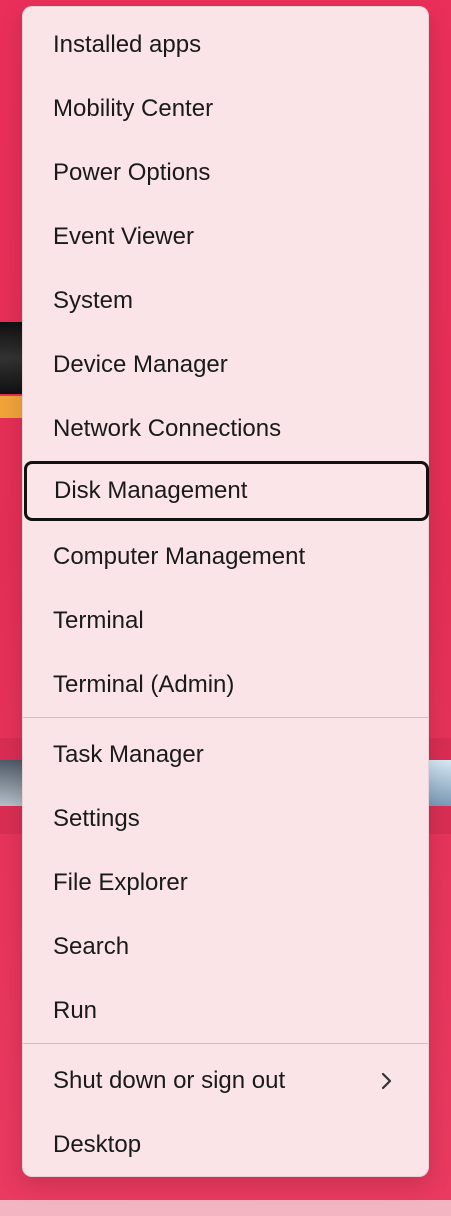 Image resolution: width=451 pixels, height=1216 pixels. I want to click on menu-item-label: Event Viewer, so click(123, 236).